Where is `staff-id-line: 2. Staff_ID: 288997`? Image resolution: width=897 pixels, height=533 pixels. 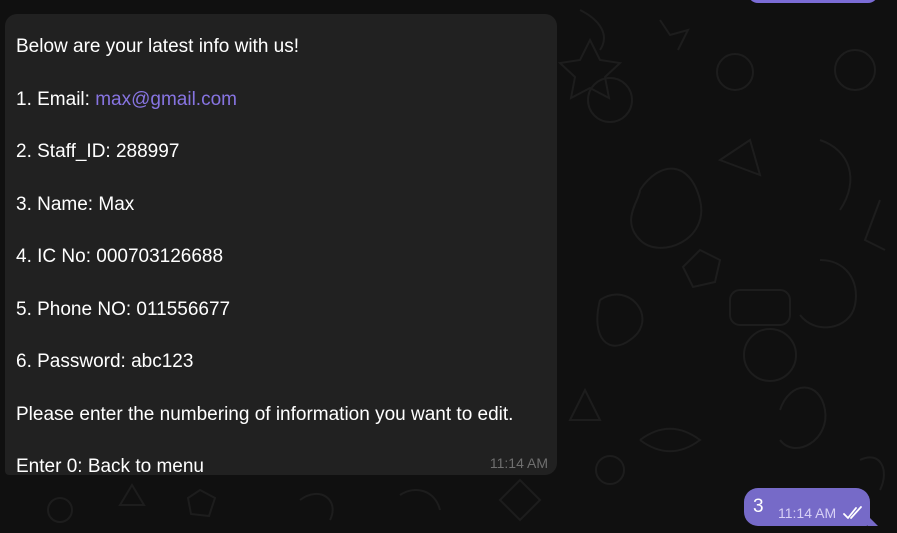 staff-id-line: 2. Staff_ID: 288997 is located at coordinates (98, 151).